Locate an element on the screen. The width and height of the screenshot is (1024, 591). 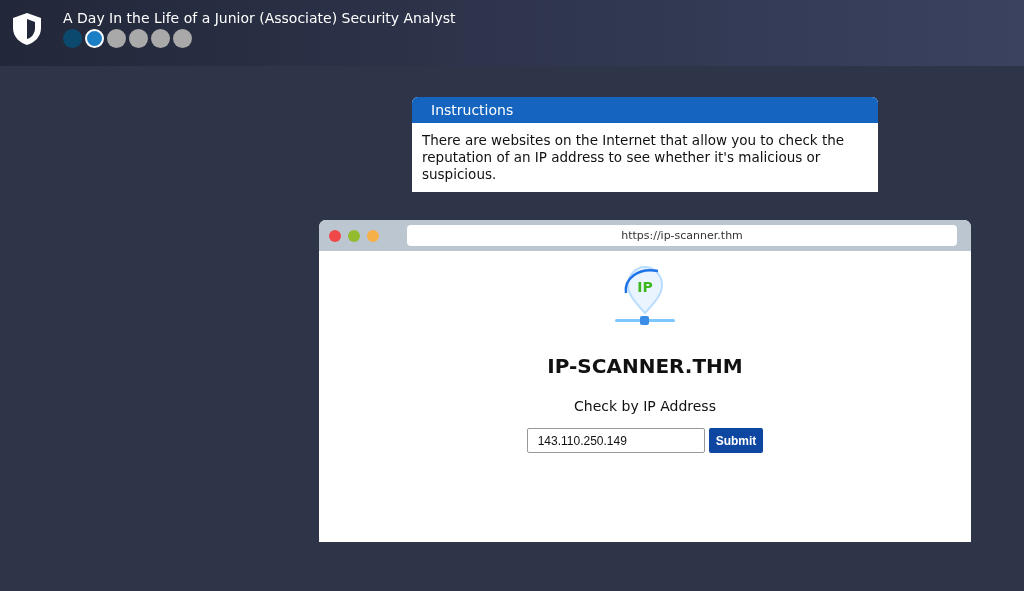
shield-icon is located at coordinates (27, 29).